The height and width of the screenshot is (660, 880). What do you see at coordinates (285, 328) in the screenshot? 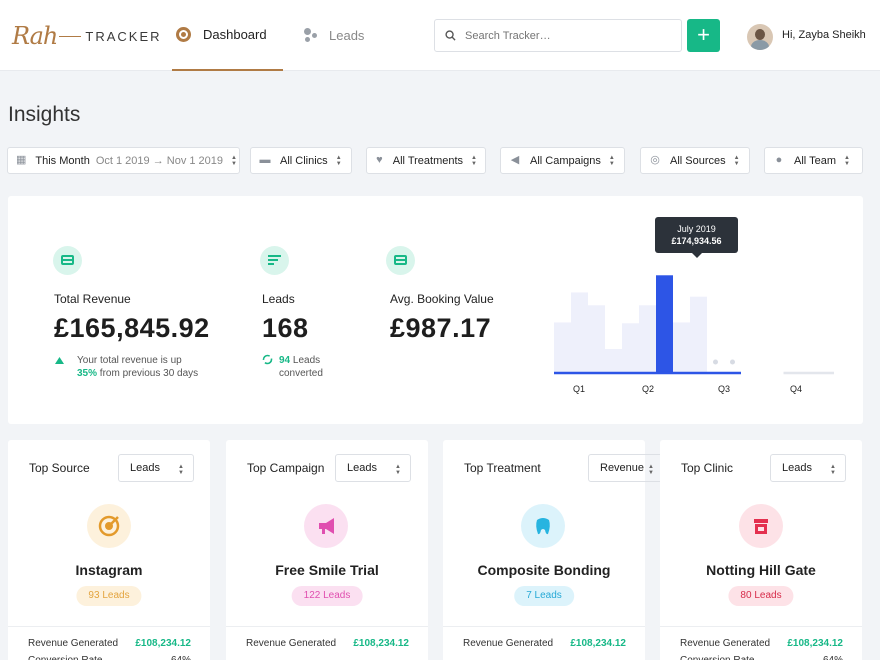
I see `leads-value: 168` at bounding box center [285, 328].